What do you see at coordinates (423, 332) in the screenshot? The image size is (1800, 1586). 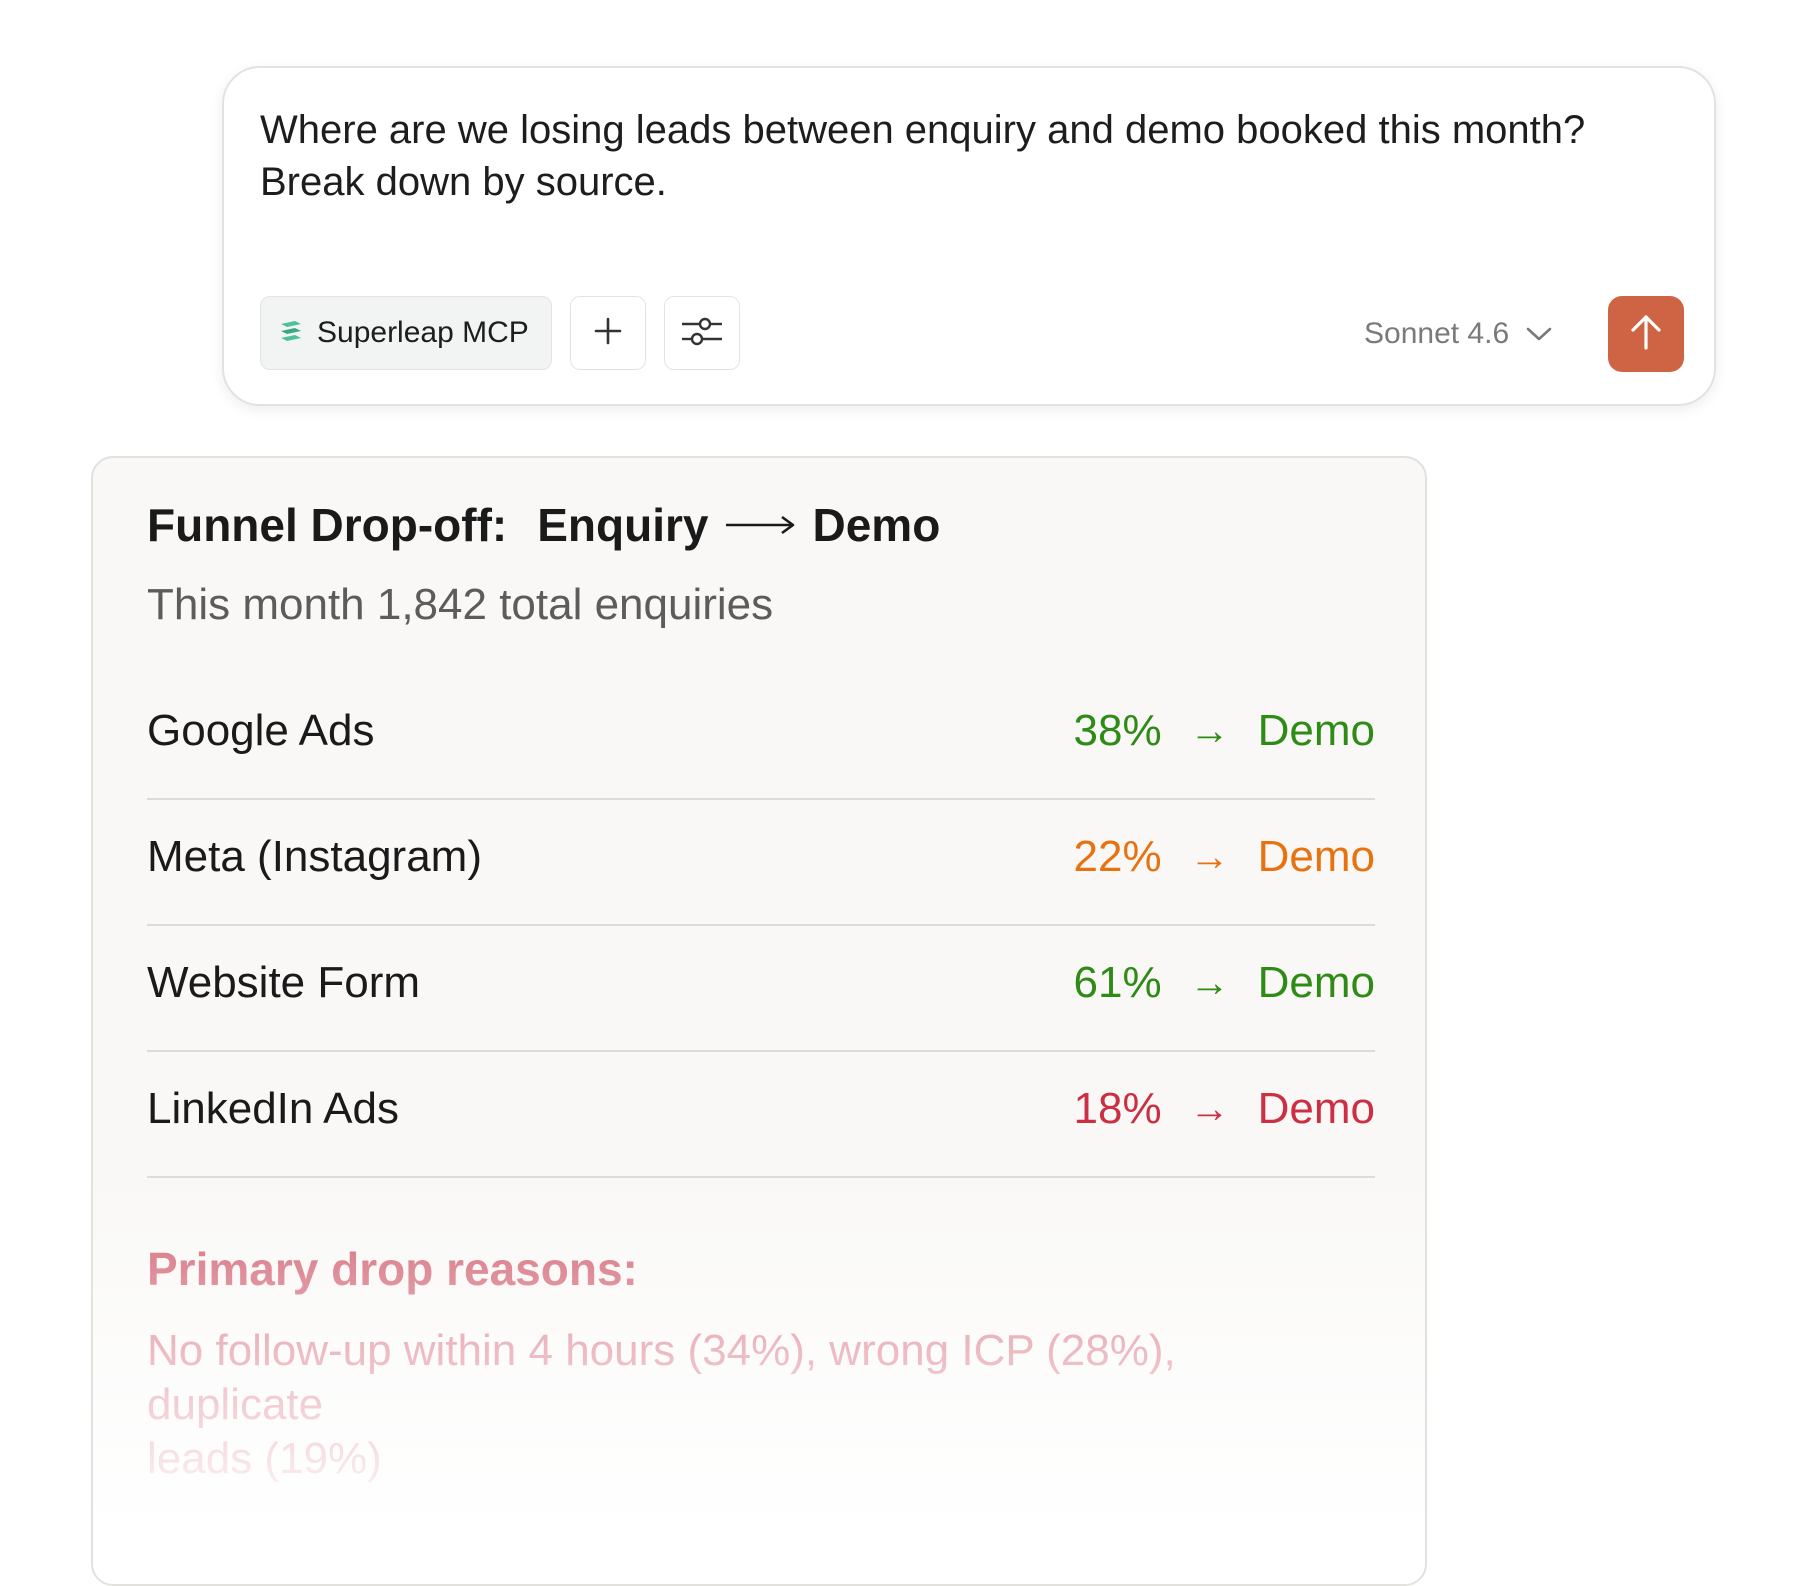 I see `mcp-chip-label: Superleap MCP` at bounding box center [423, 332].